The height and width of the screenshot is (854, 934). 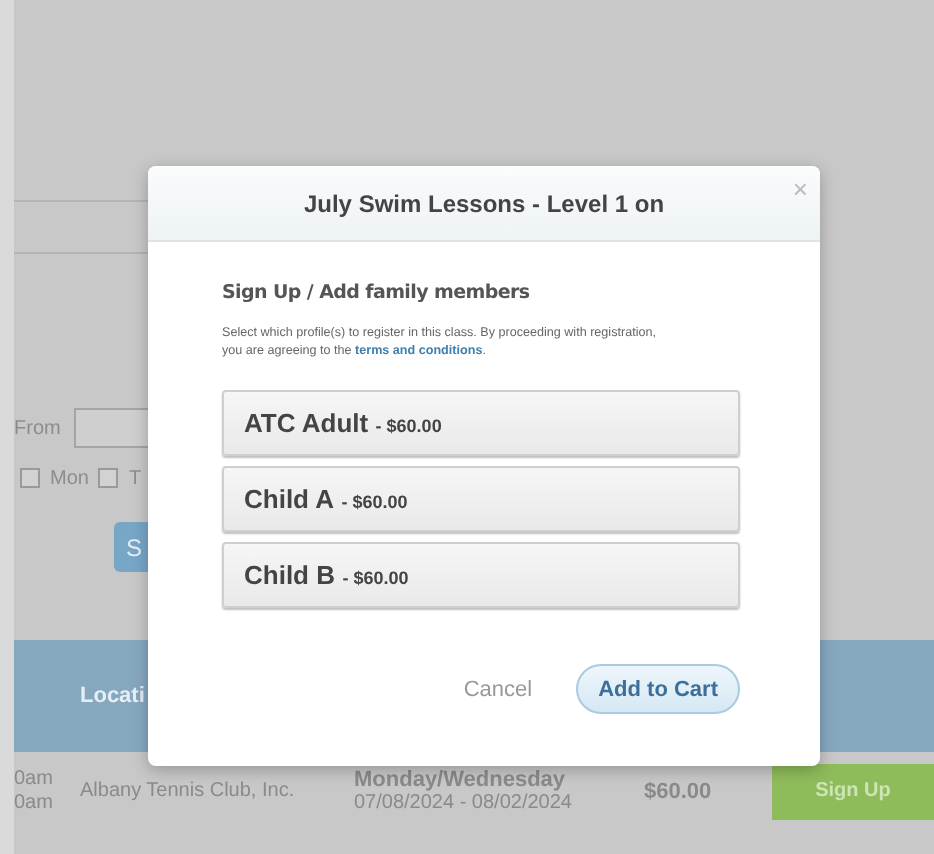 What do you see at coordinates (481, 575) in the screenshot?
I see `profile-option: Child B - $60.00` at bounding box center [481, 575].